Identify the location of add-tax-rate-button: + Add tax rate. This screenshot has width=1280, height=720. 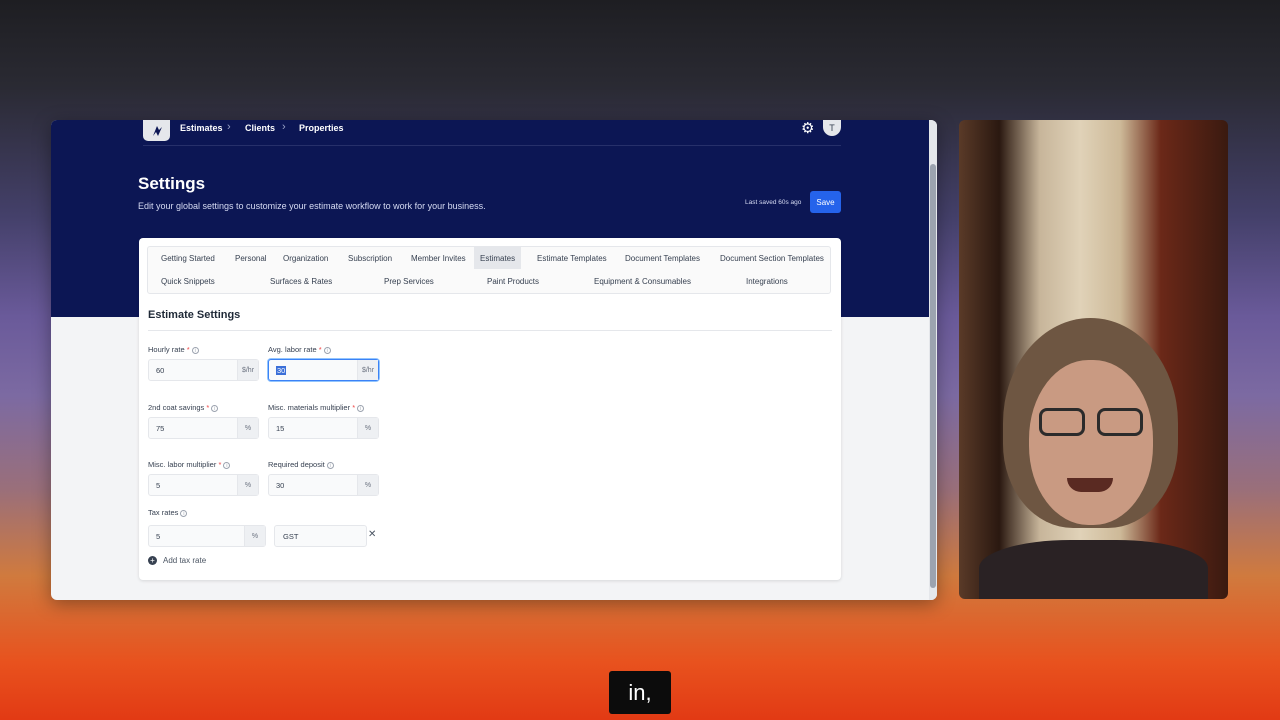
(177, 560).